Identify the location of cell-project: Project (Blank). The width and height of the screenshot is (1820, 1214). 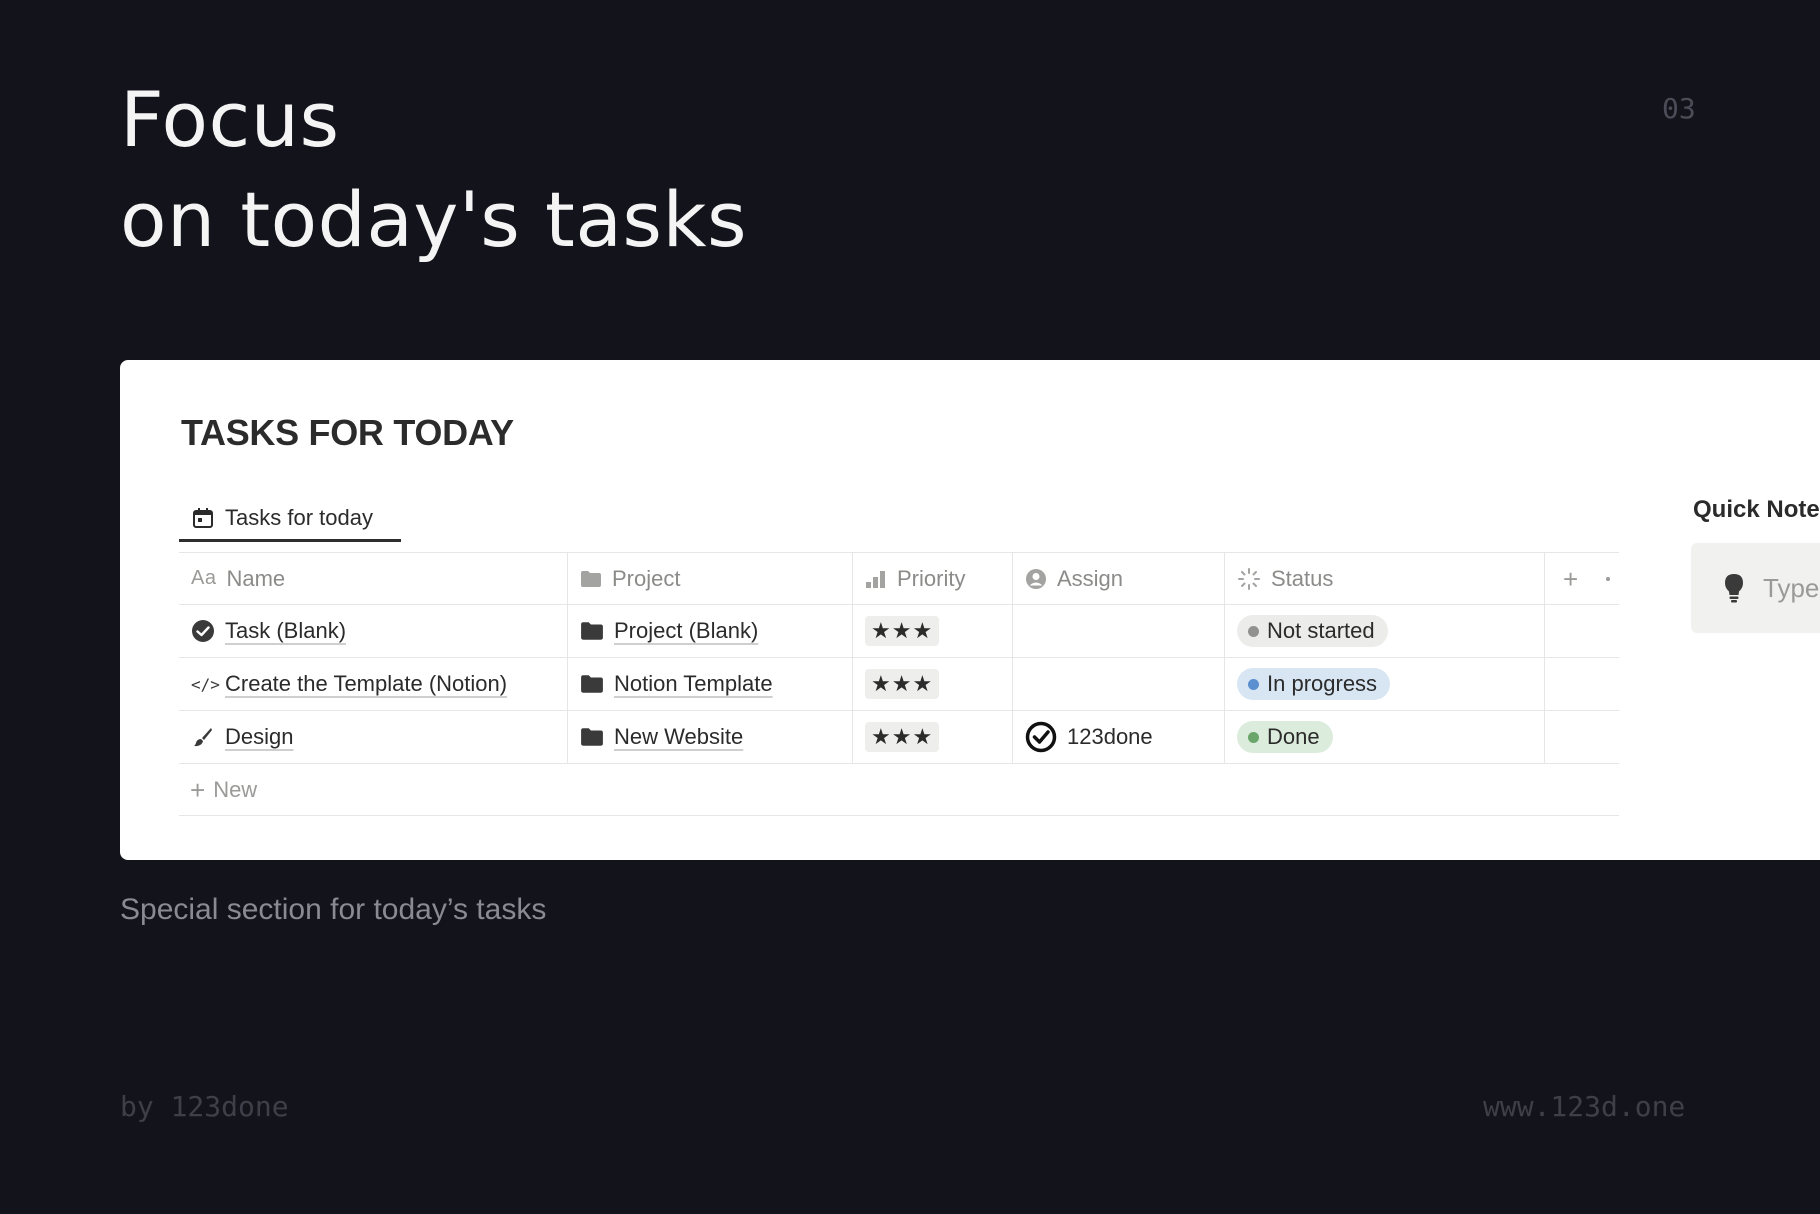
(710, 631).